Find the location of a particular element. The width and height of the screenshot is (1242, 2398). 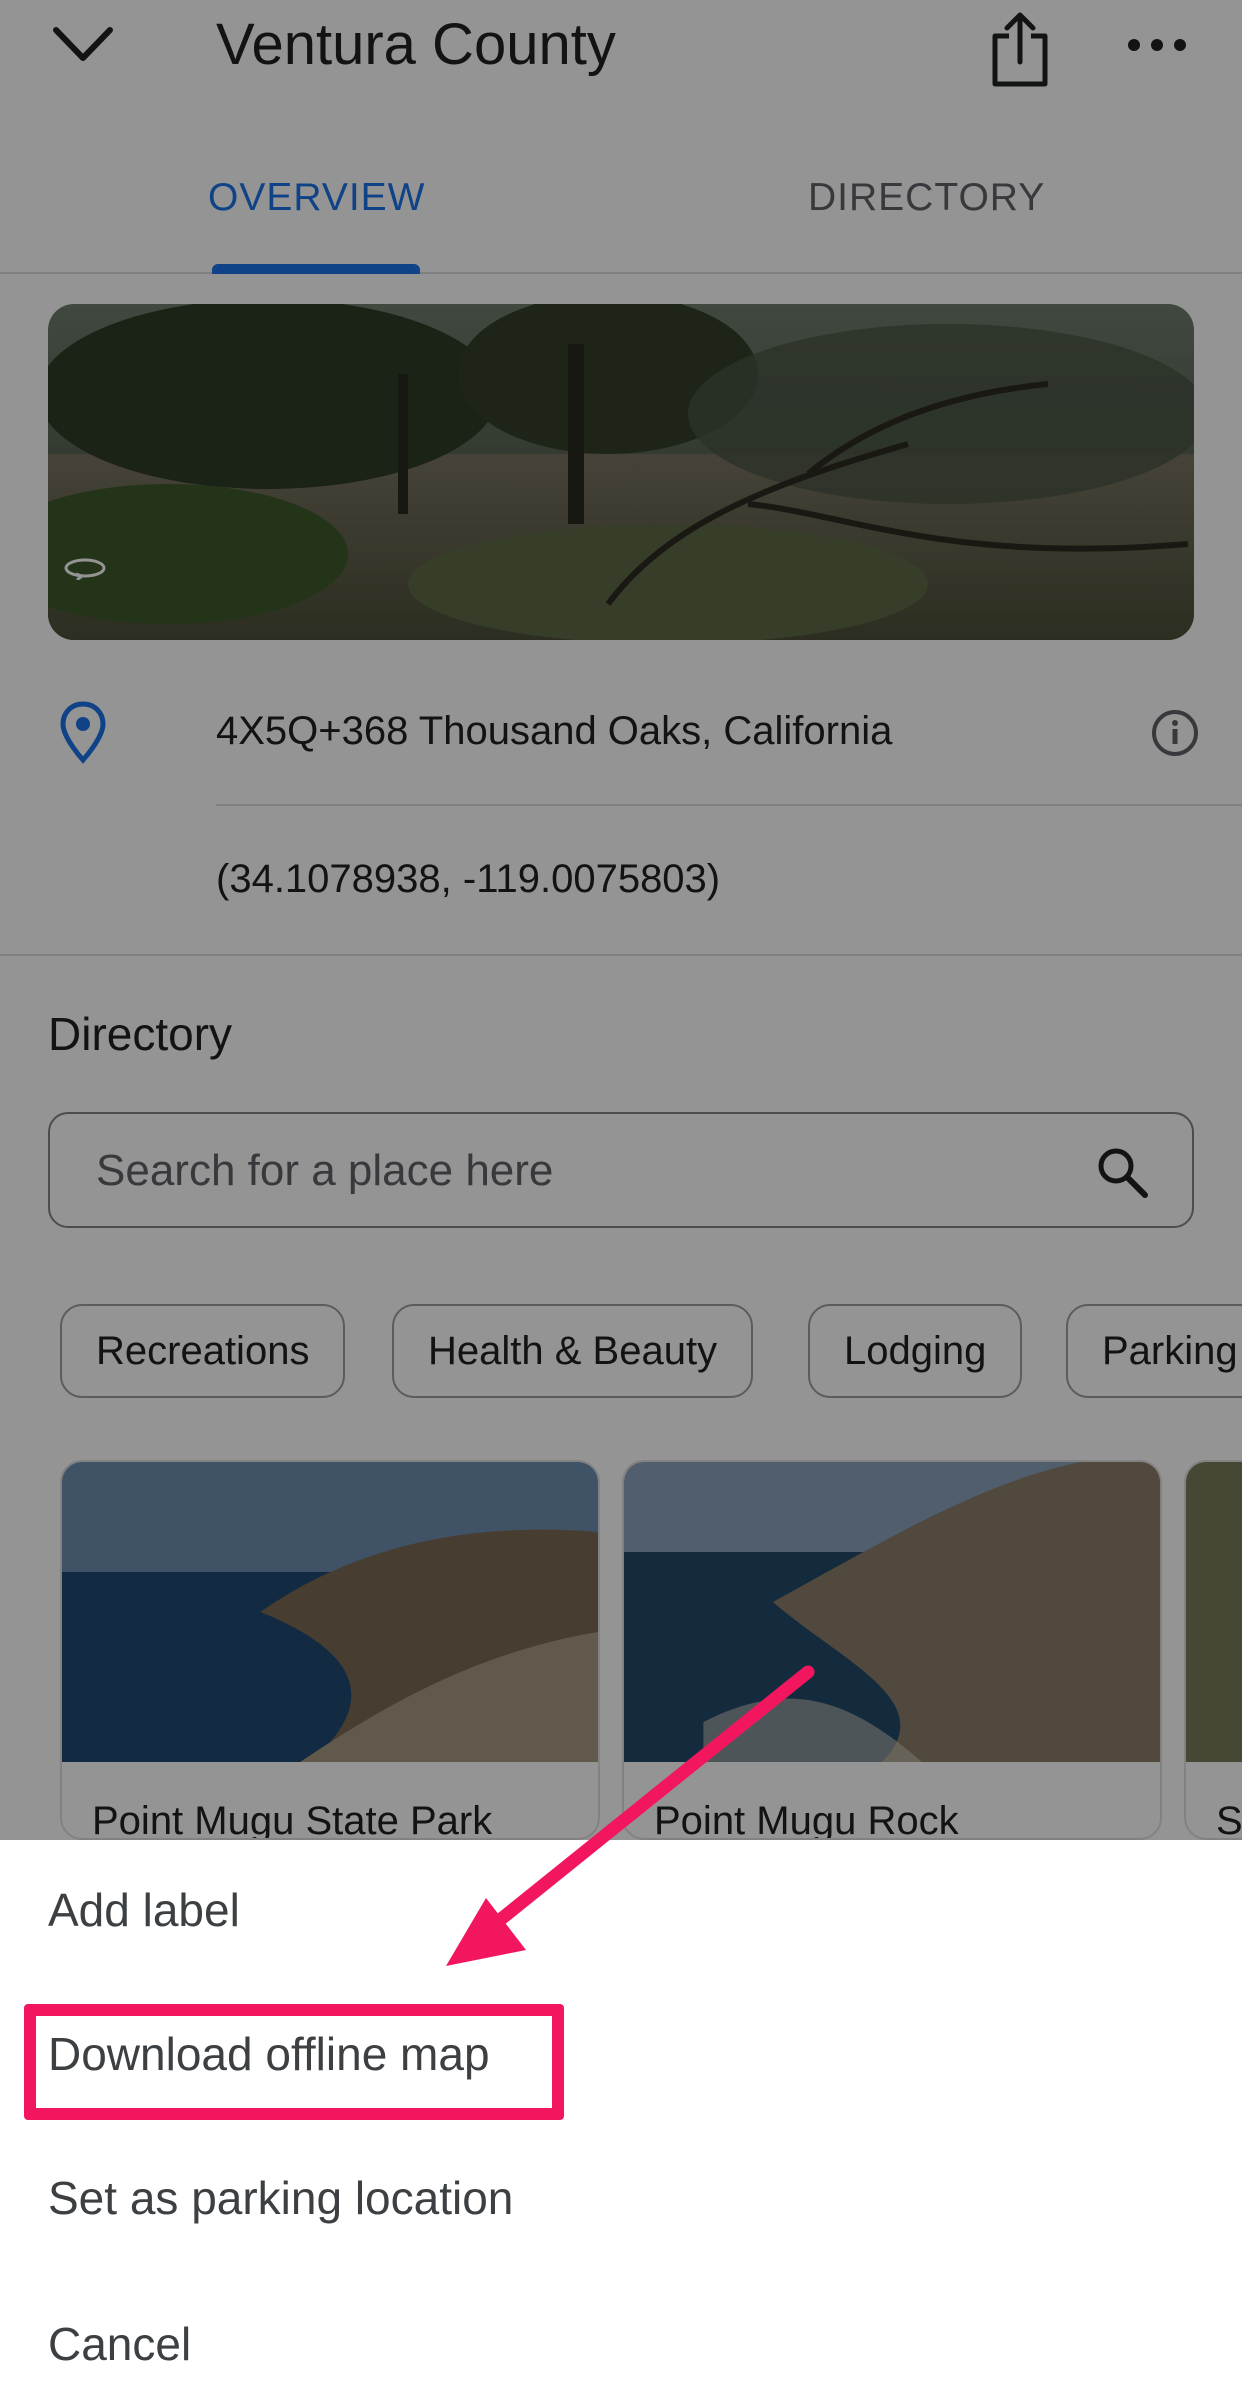

add-label-option: Add label is located at coordinates (144, 1910).